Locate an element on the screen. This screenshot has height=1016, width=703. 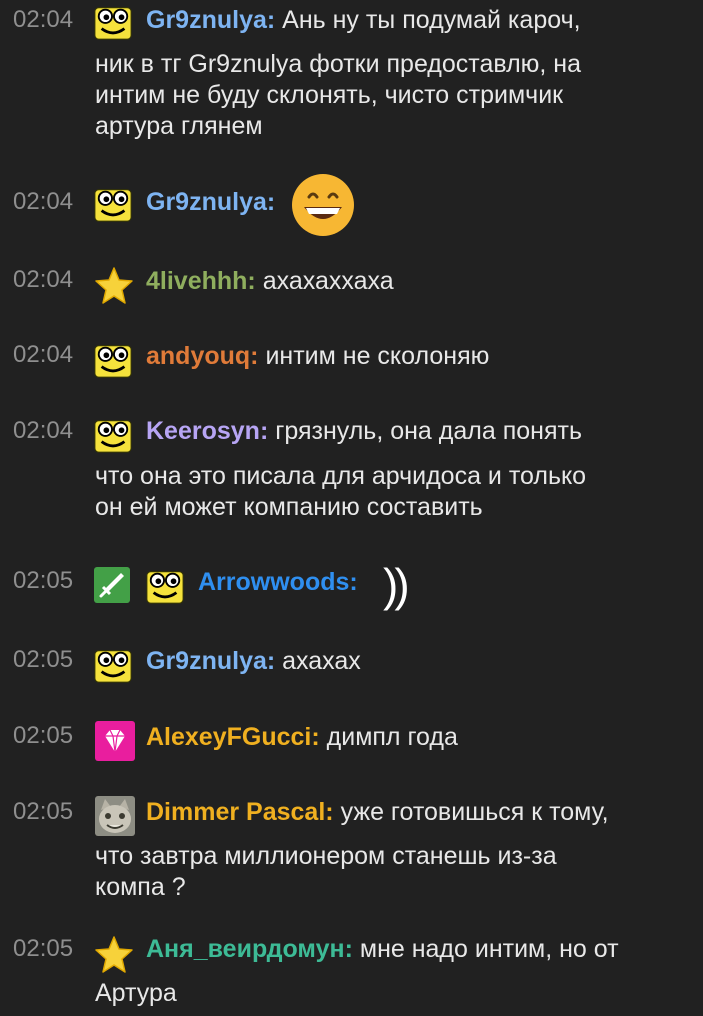
message-continuation: что она это писала для арчидоса и только is located at coordinates (341, 476).